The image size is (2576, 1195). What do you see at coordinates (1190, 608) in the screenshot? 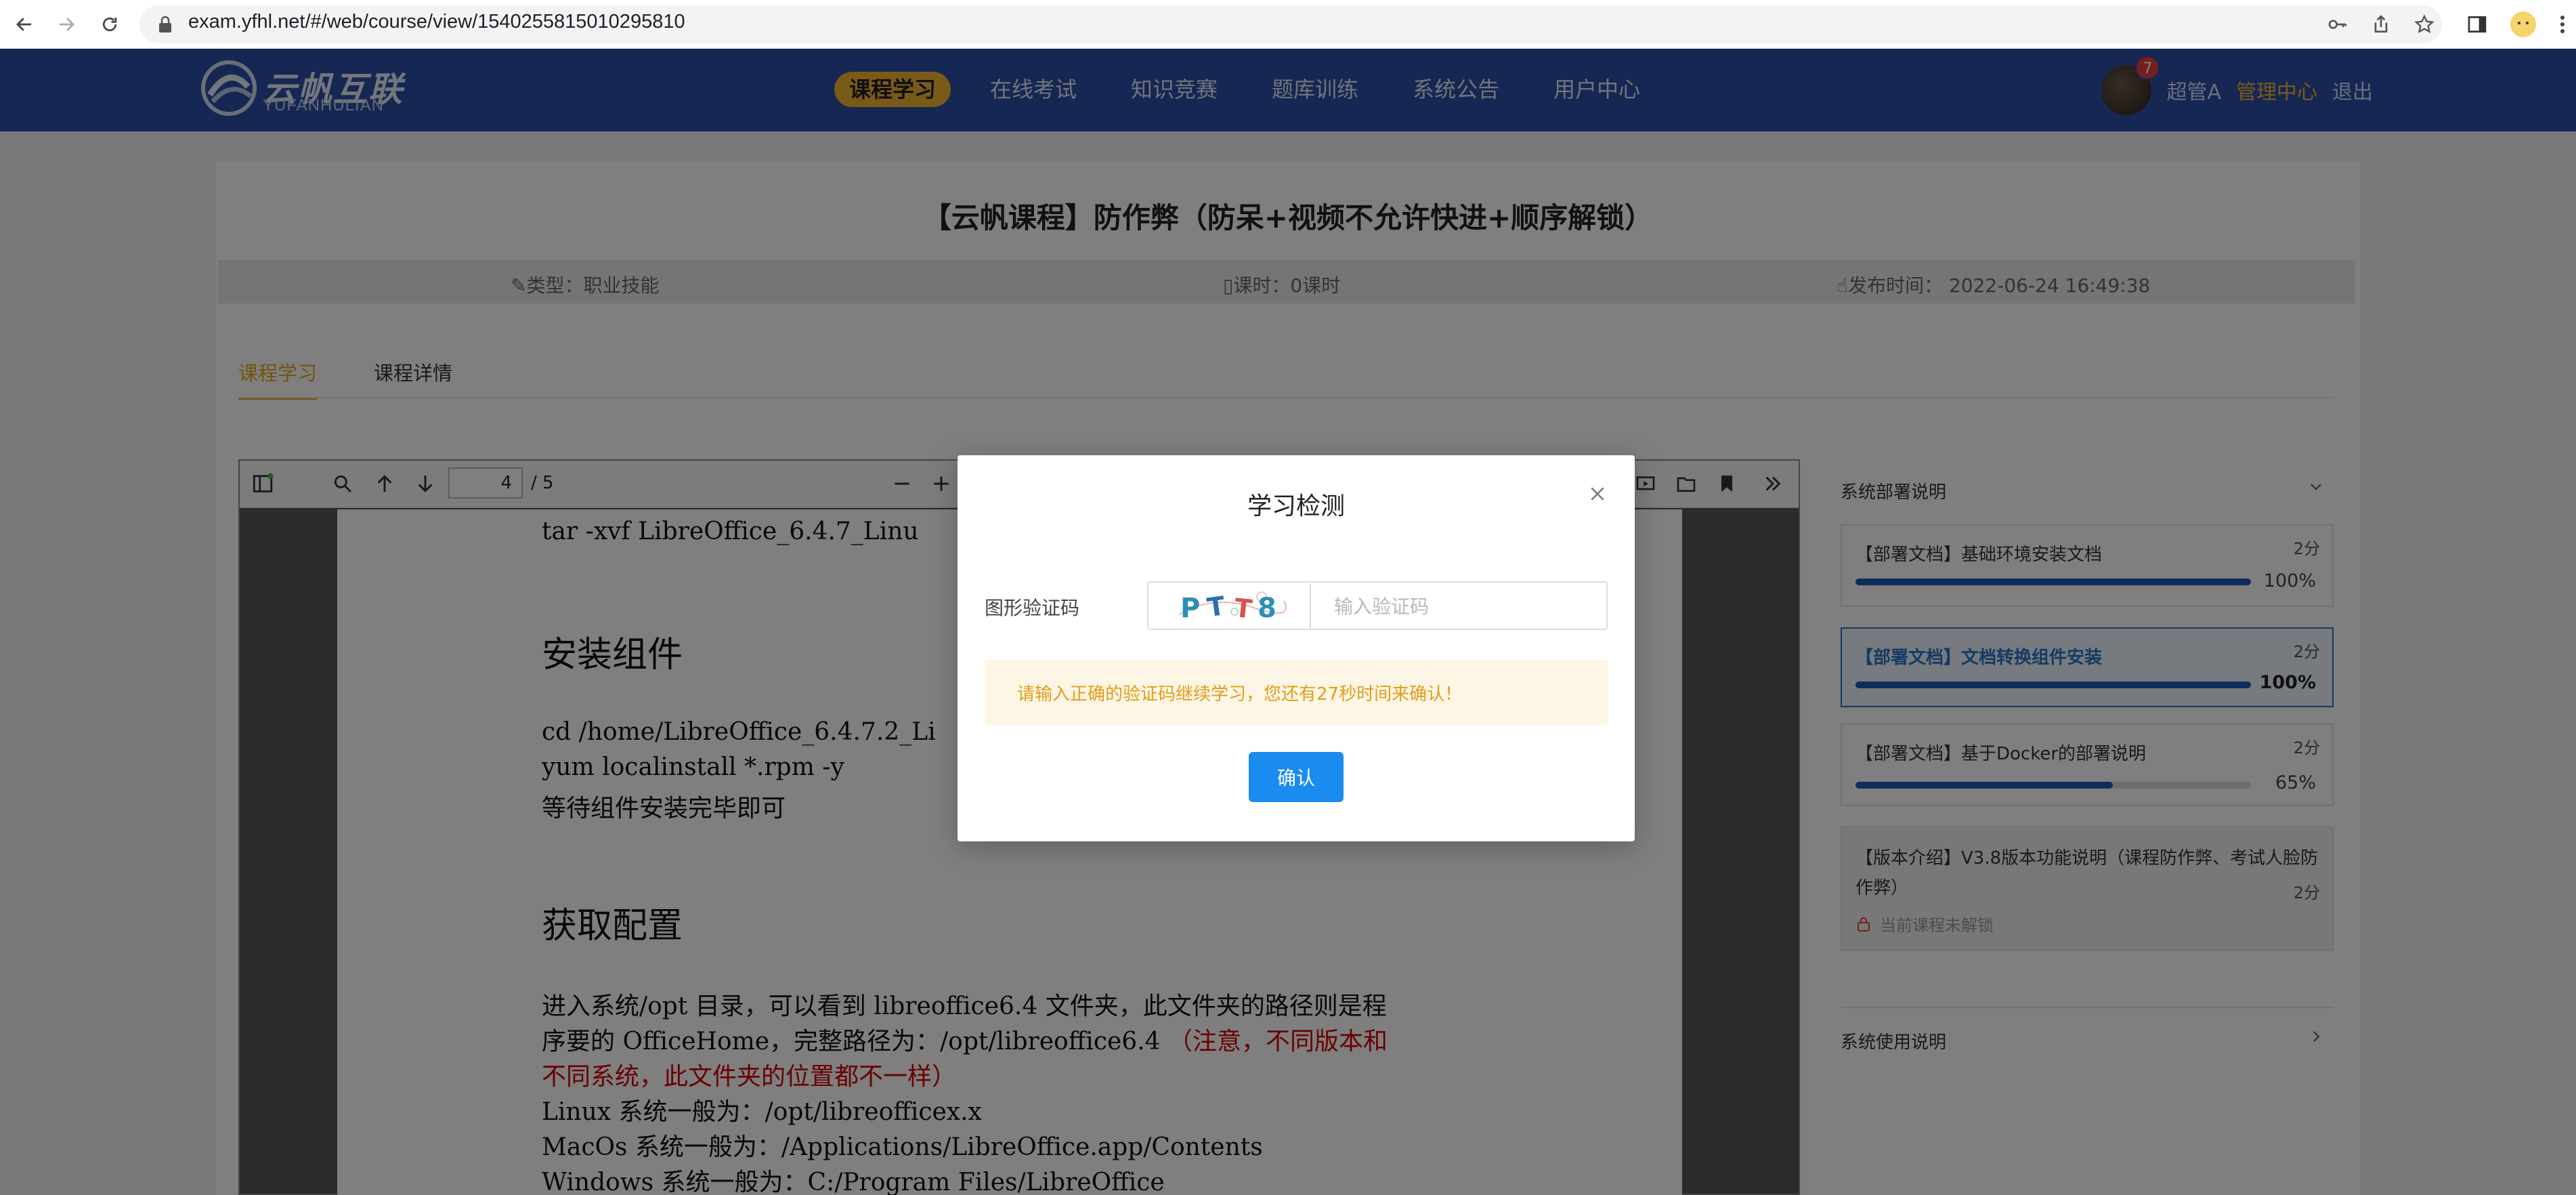
I see `captcha-char: P` at bounding box center [1190, 608].